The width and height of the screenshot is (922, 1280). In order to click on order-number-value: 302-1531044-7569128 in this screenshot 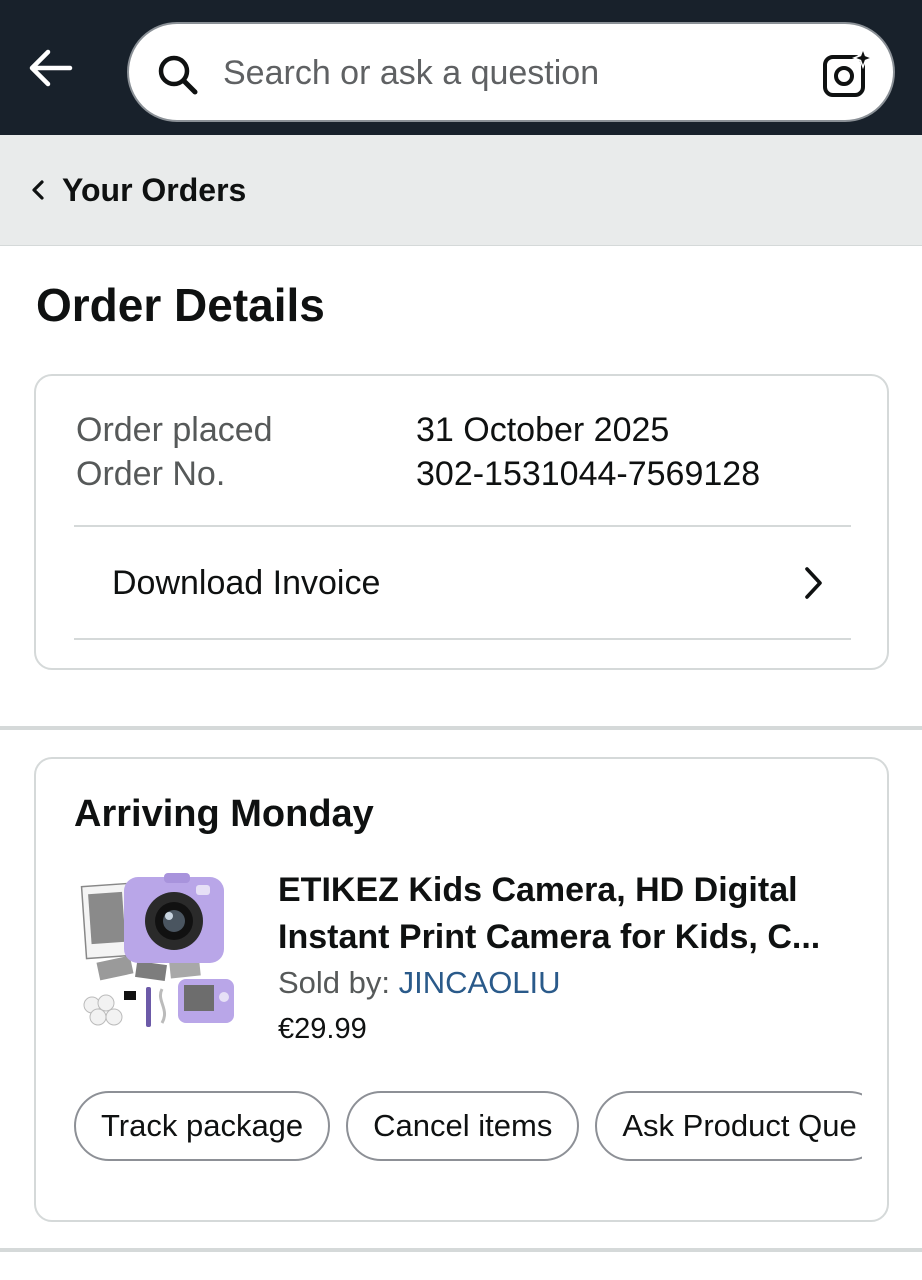, I will do `click(588, 474)`.